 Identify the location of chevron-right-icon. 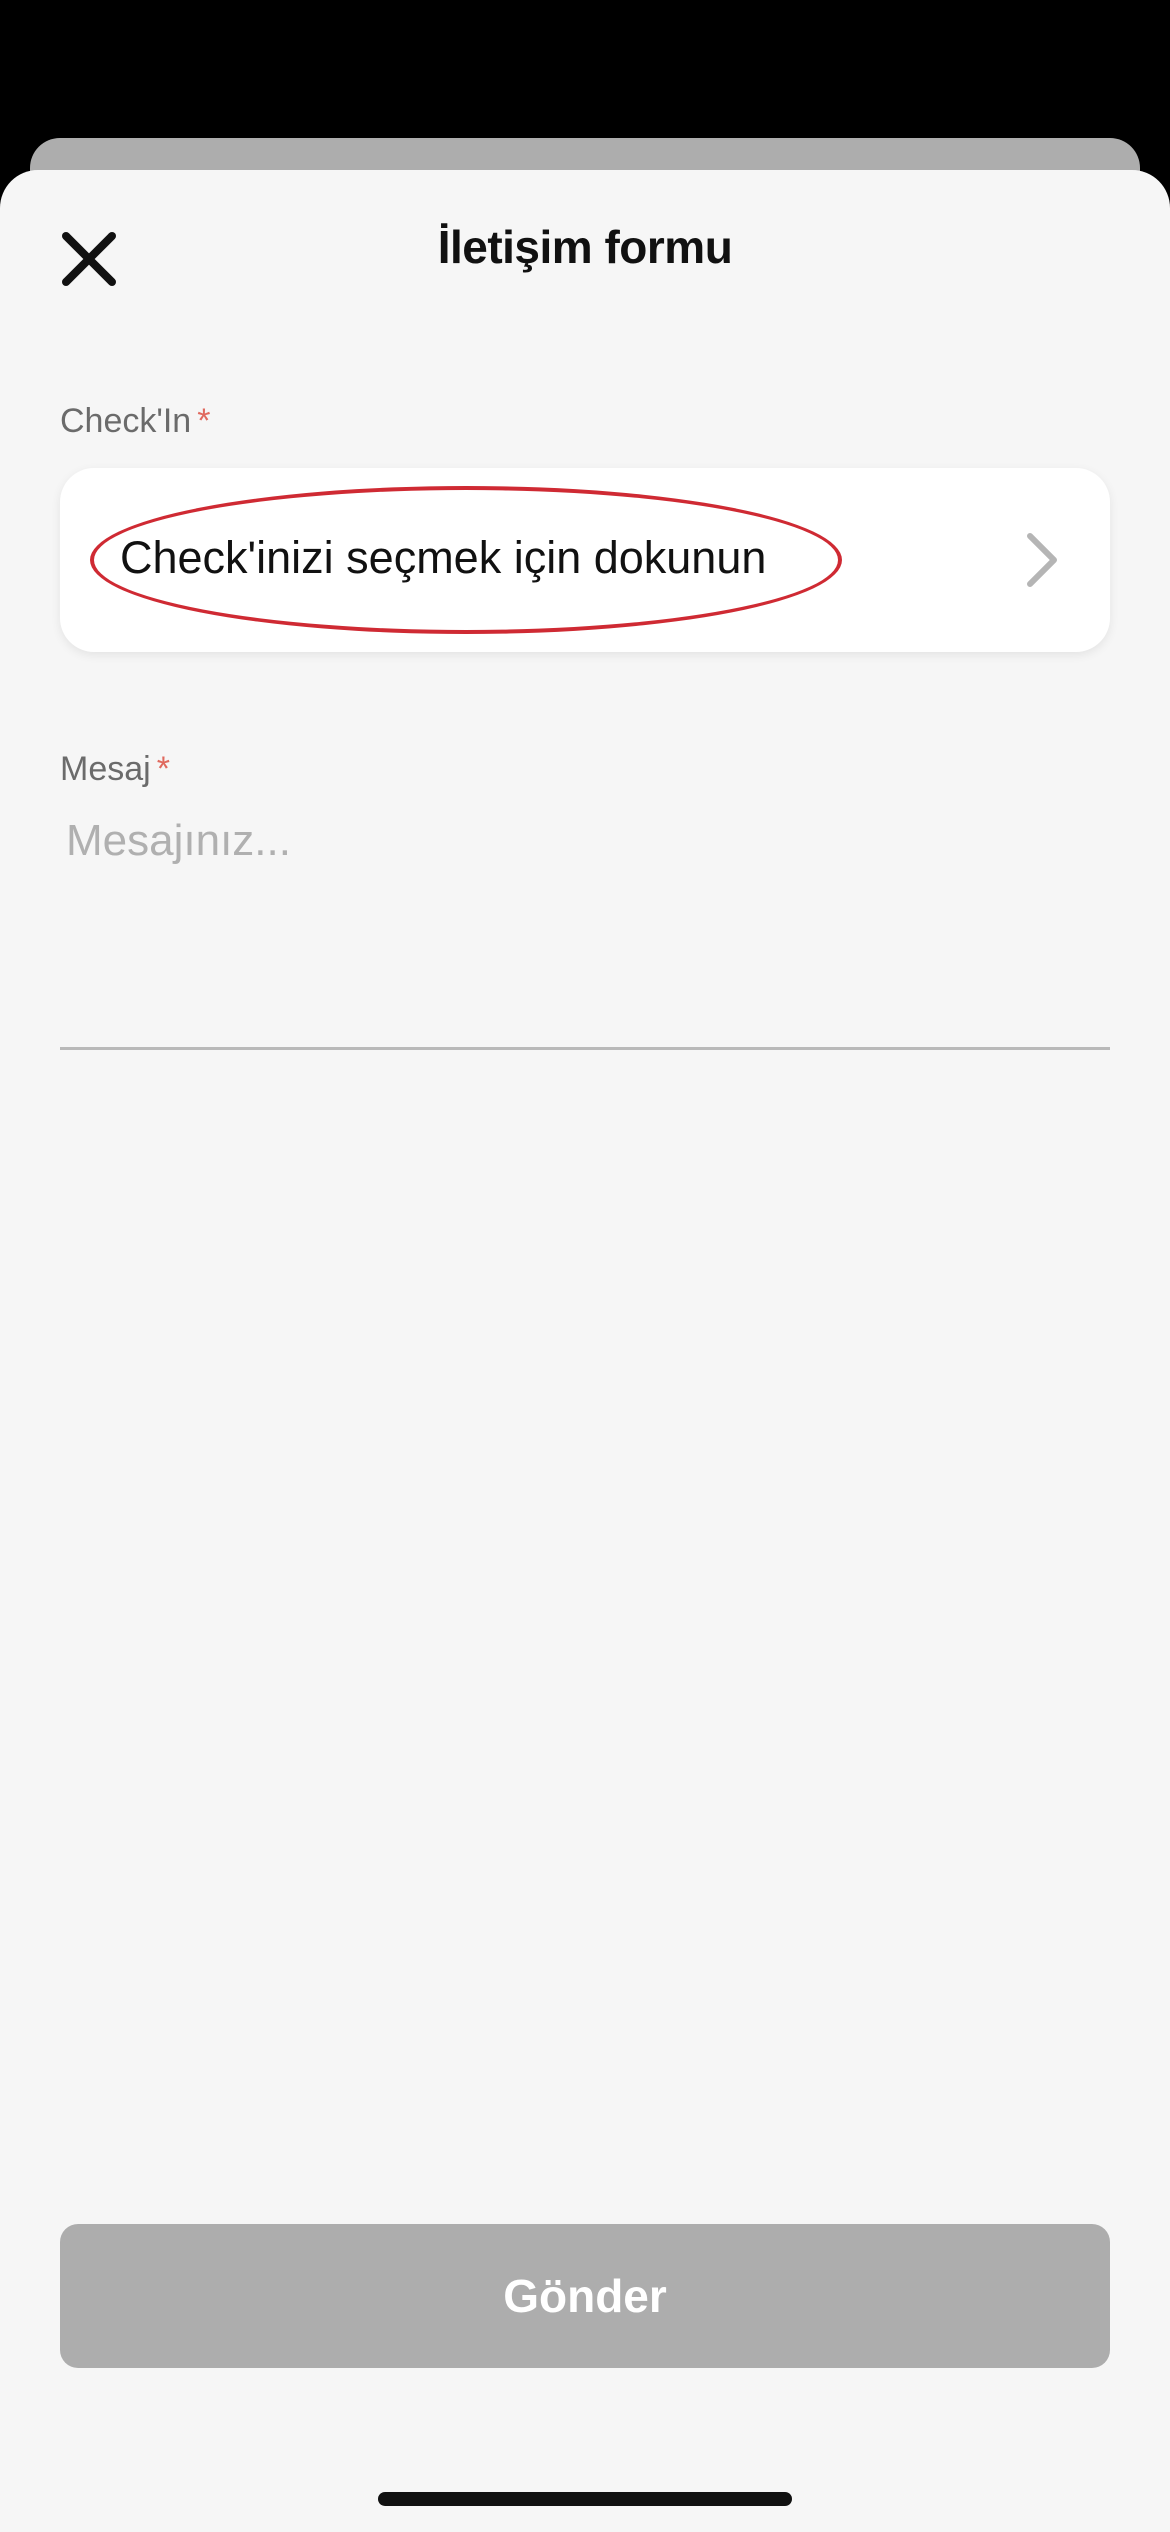
(1042, 560).